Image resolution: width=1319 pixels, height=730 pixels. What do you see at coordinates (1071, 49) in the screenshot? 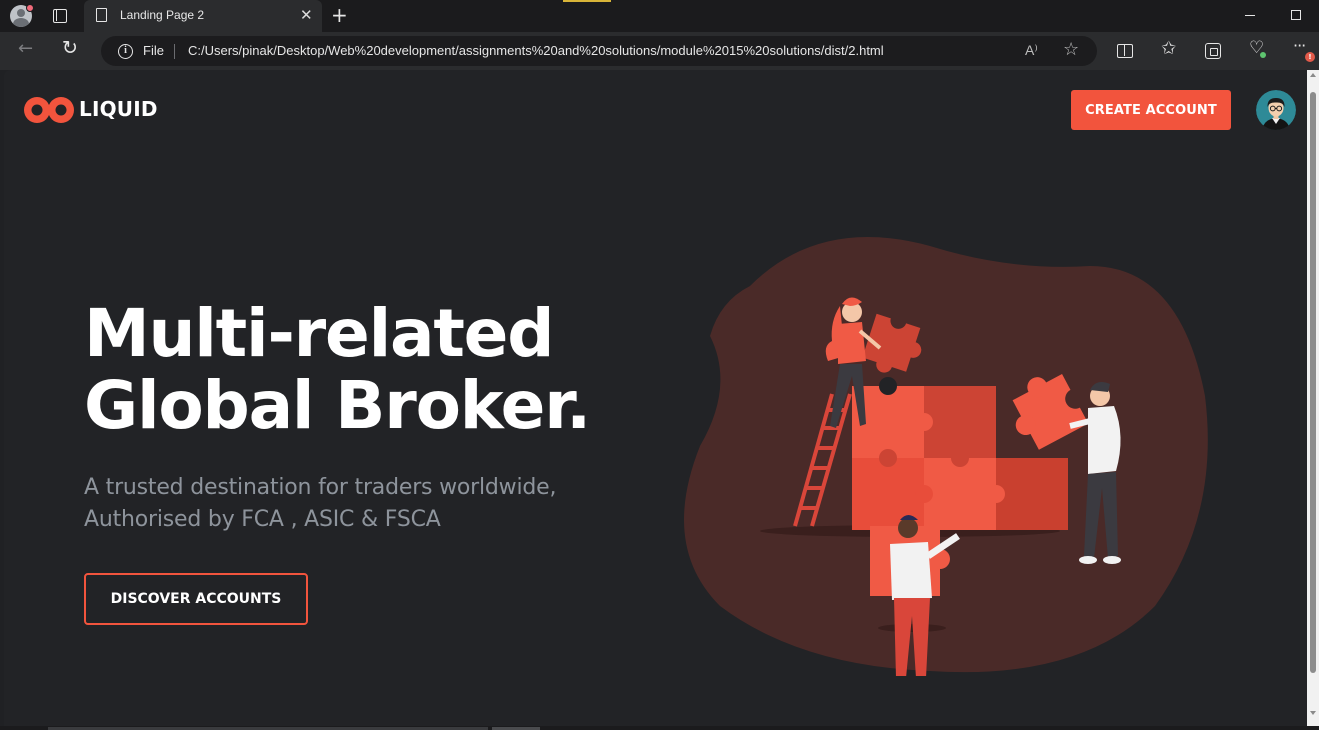
I see `favorite-star-icon: ☆` at bounding box center [1071, 49].